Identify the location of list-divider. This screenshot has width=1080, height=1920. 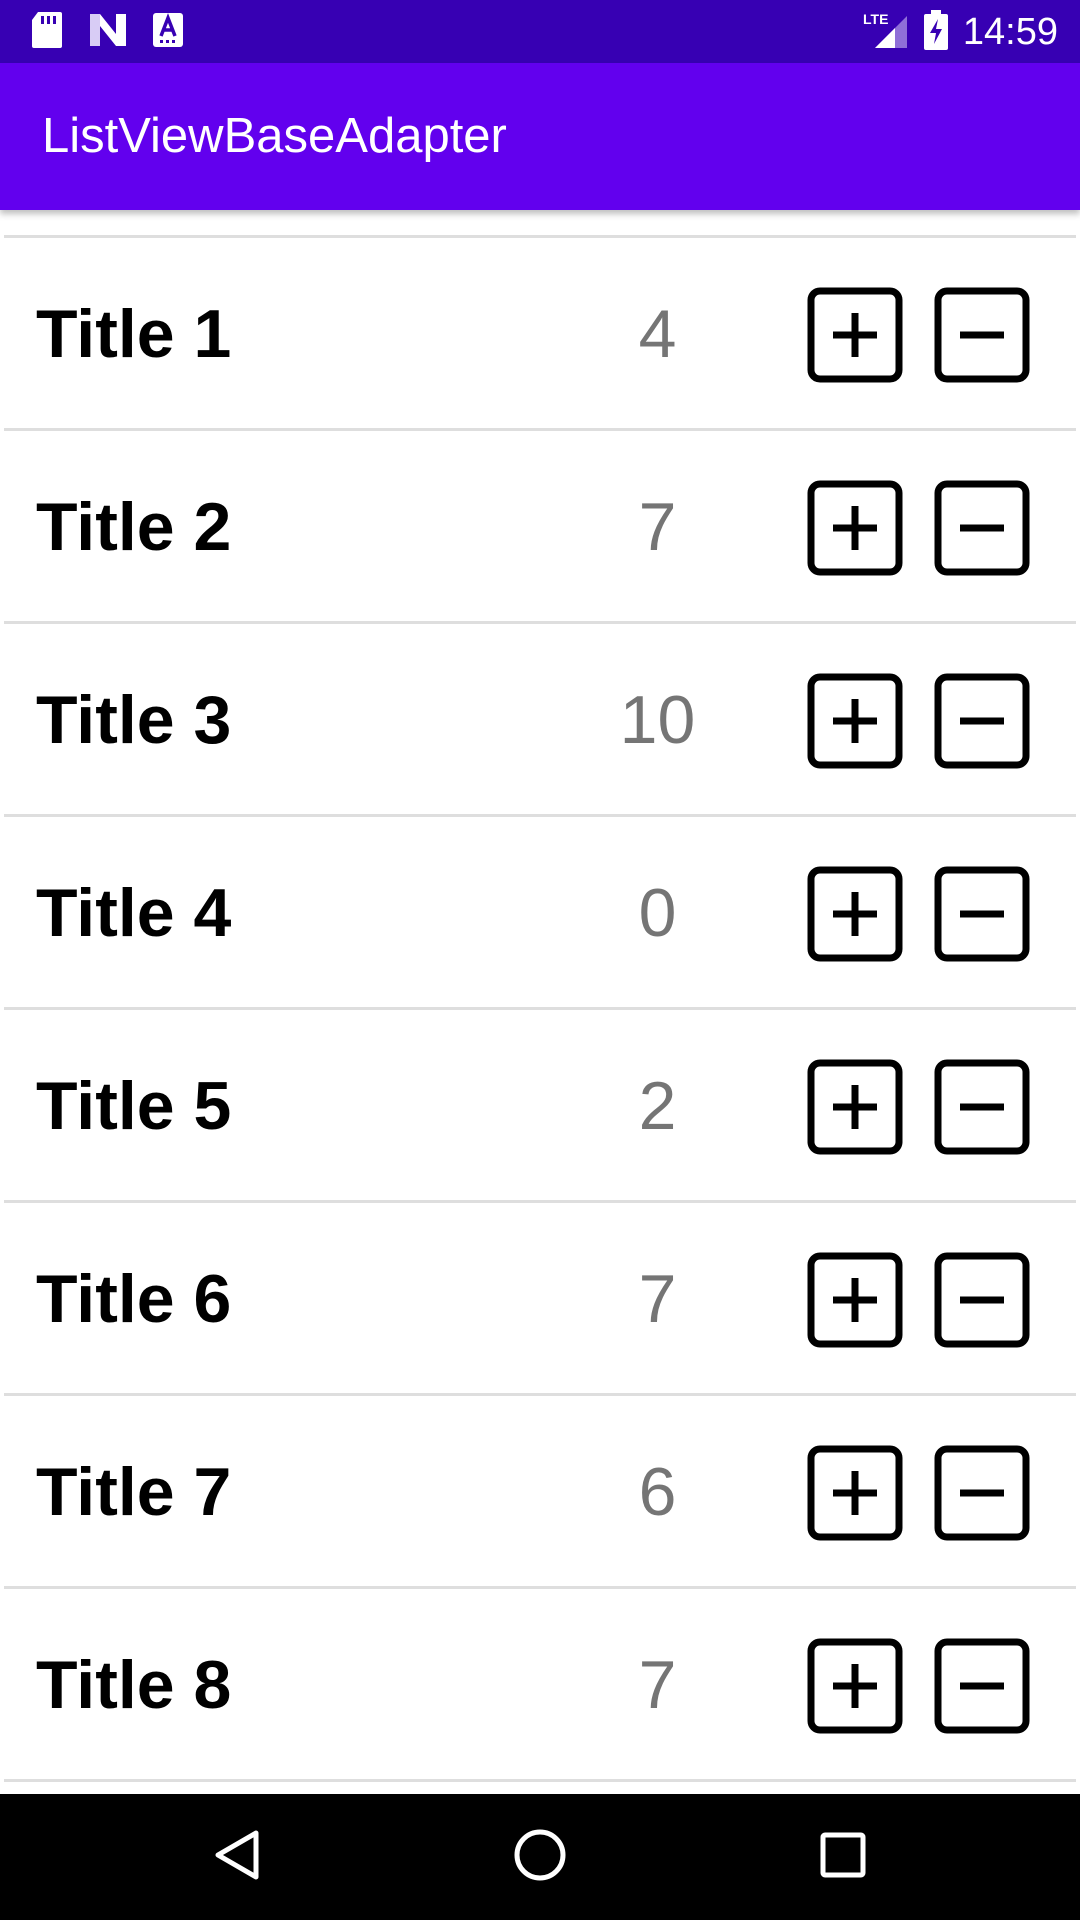
(540, 1780).